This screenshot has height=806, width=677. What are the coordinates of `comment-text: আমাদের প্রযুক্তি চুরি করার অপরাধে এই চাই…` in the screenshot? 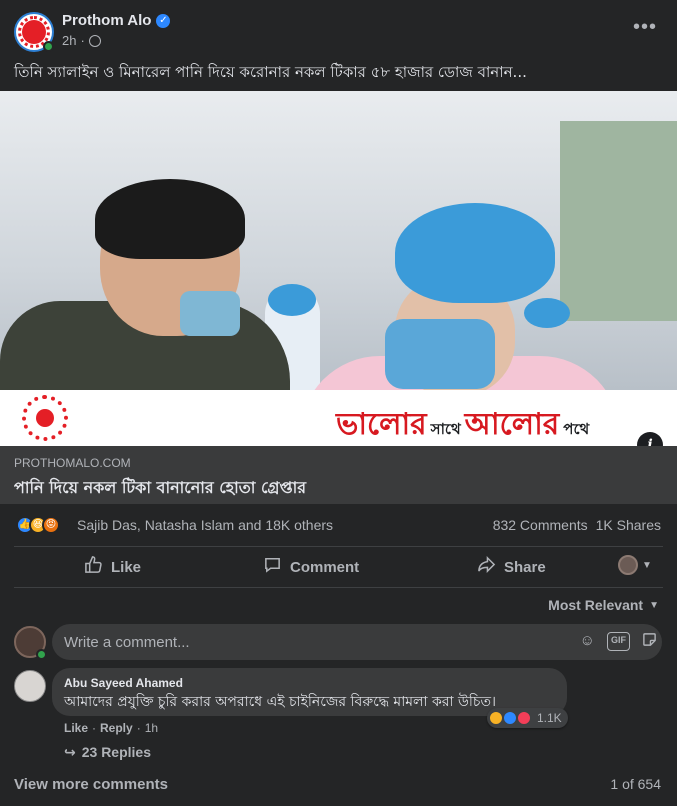 It's located at (280, 702).